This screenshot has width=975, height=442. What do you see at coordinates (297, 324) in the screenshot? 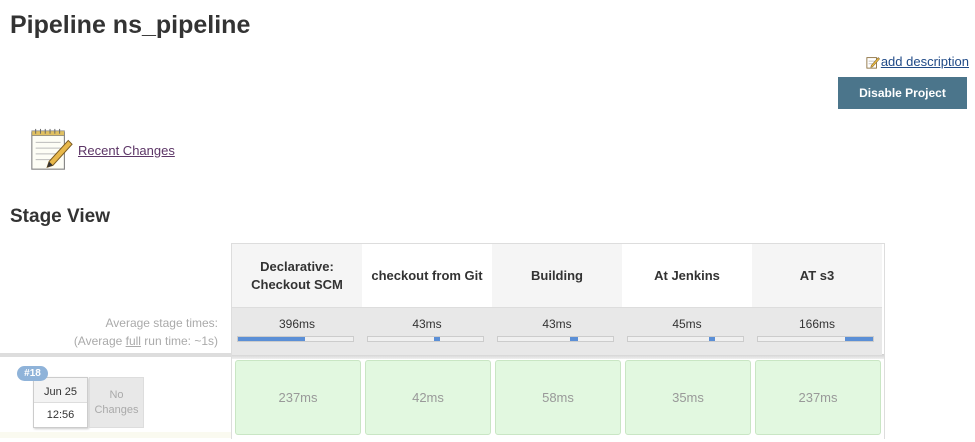
I see `stage-average-time: 396ms` at bounding box center [297, 324].